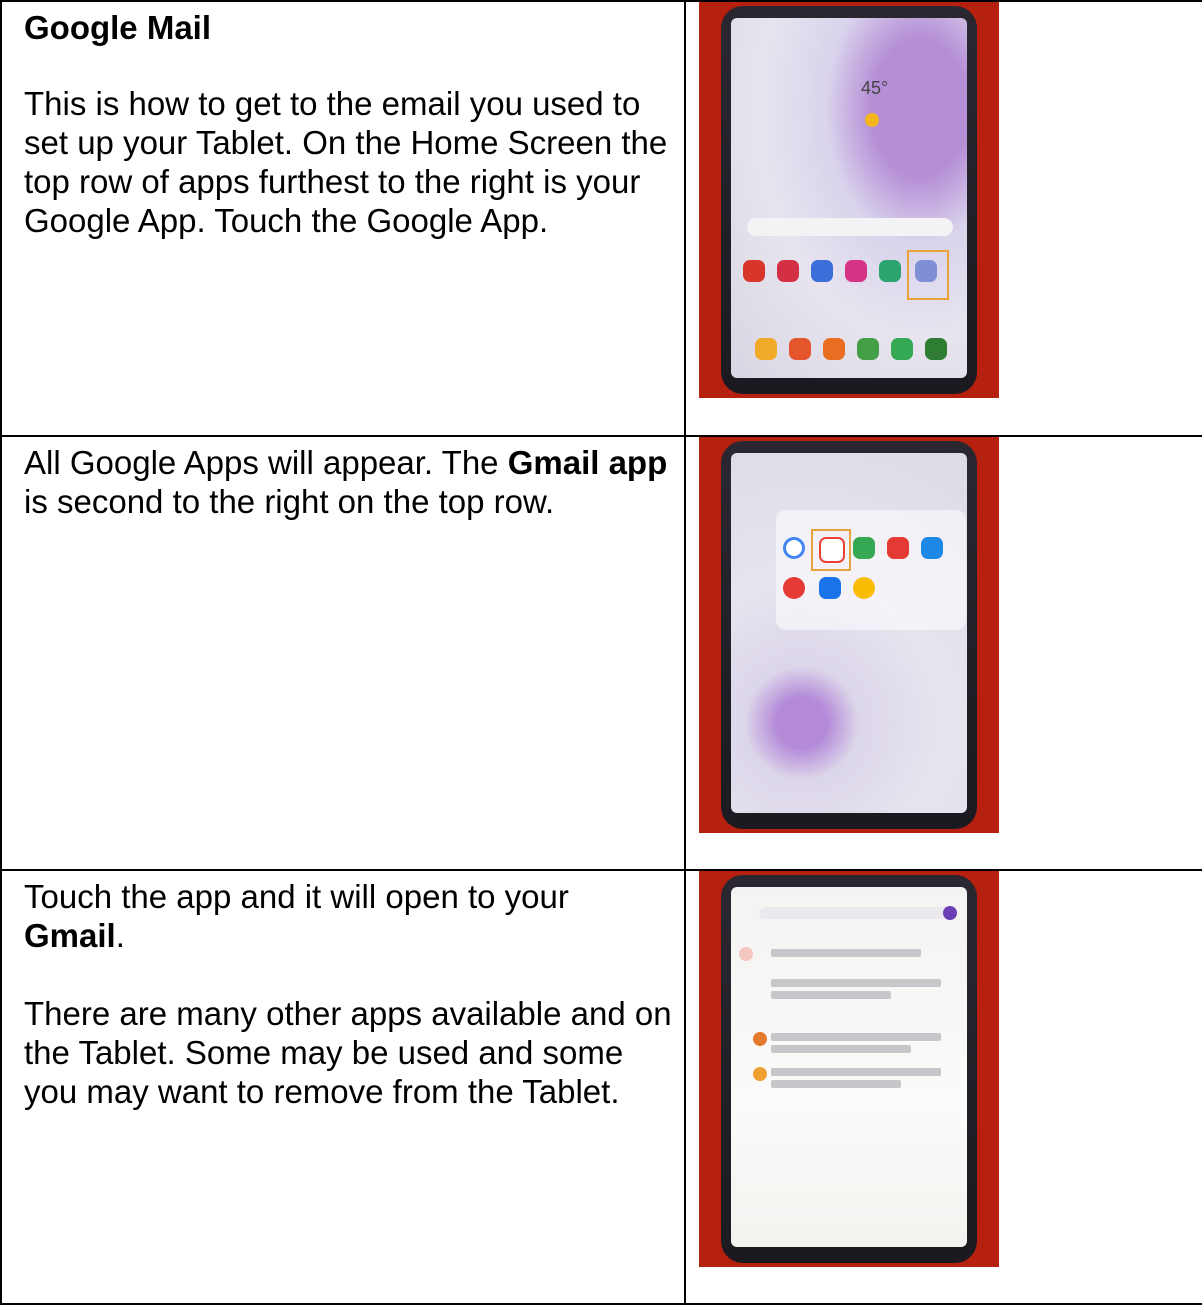  I want to click on youtube-icon, so click(898, 548).